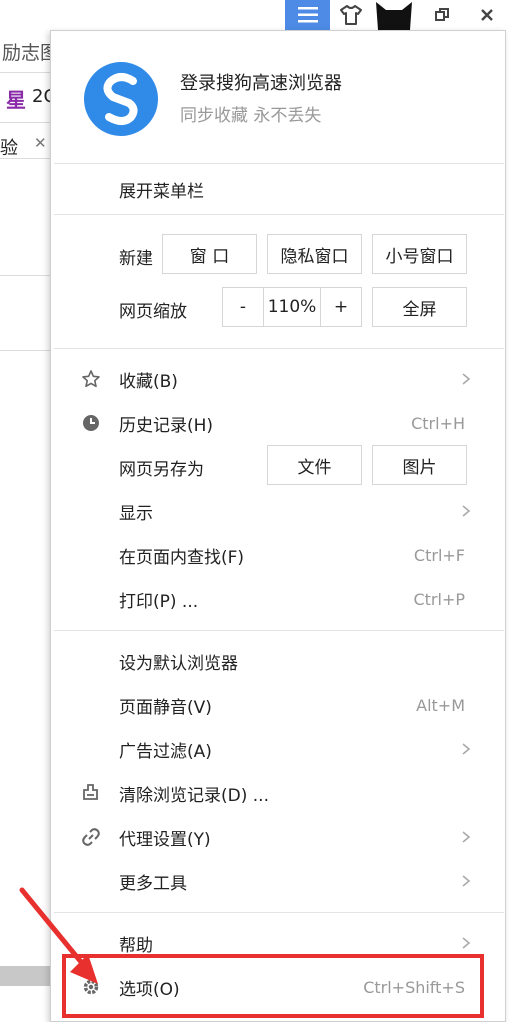 Image resolution: width=509 pixels, height=1022 pixels. I want to click on menu-item-label: 展开菜单栏, so click(161, 191).